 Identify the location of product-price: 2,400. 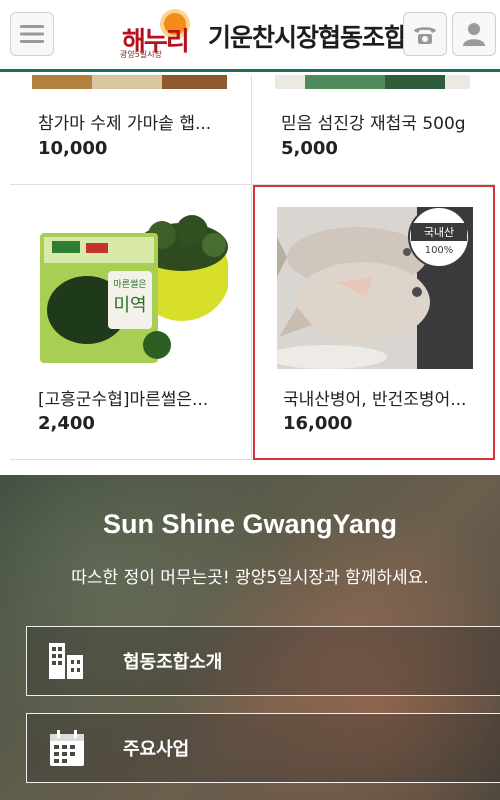
(66, 423).